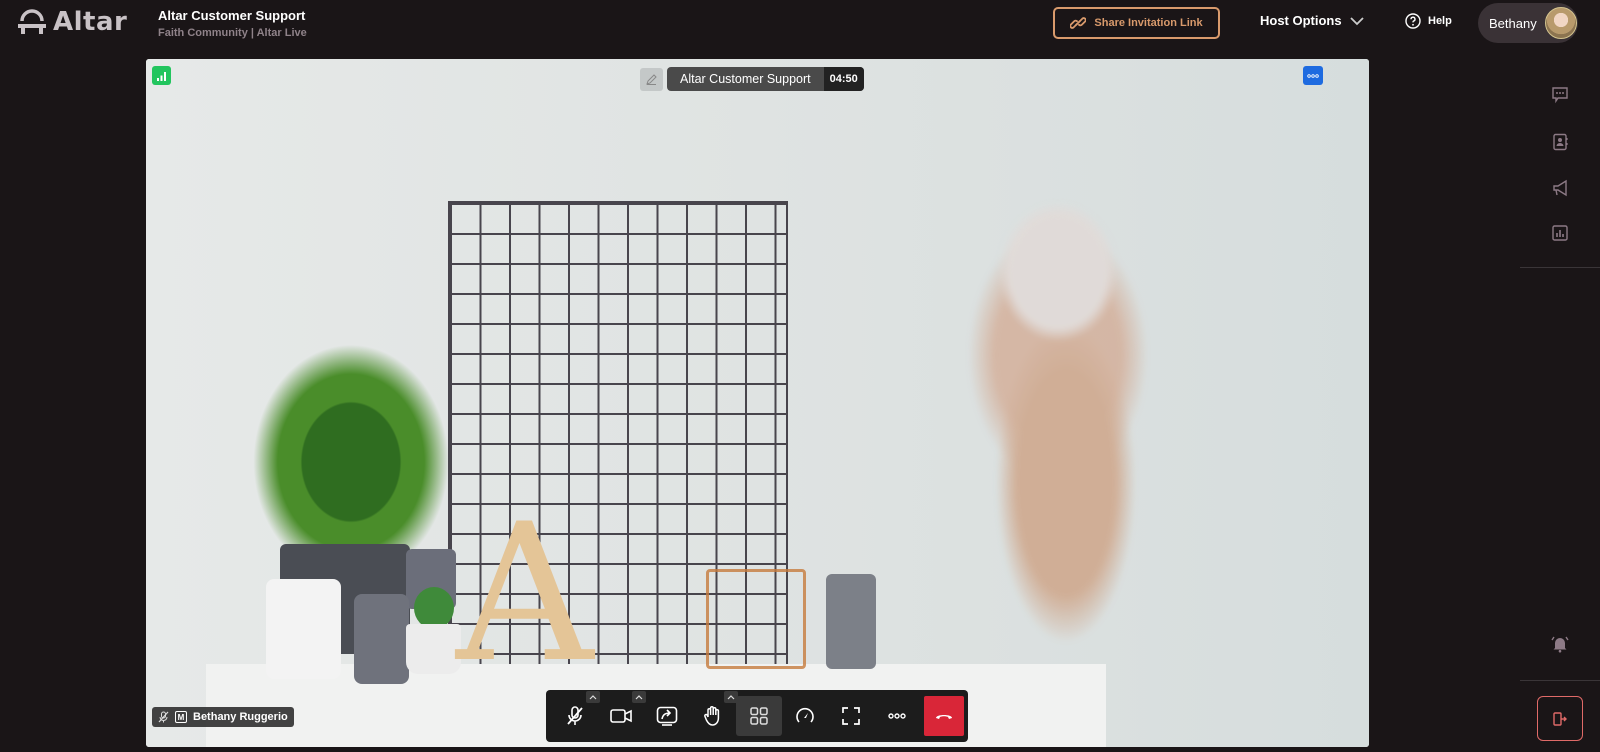  I want to click on link-icon, so click(1078, 23).